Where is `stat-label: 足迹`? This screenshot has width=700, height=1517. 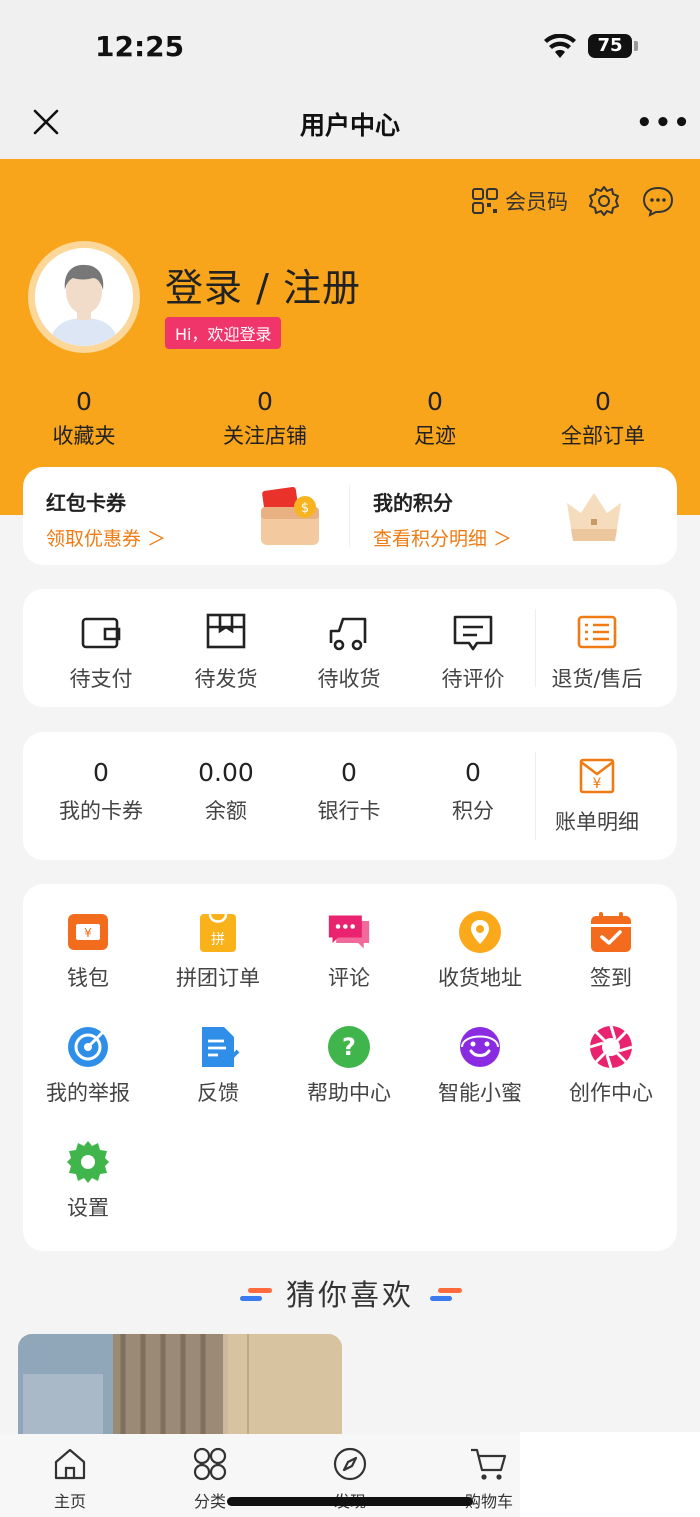 stat-label: 足迹 is located at coordinates (435, 436).